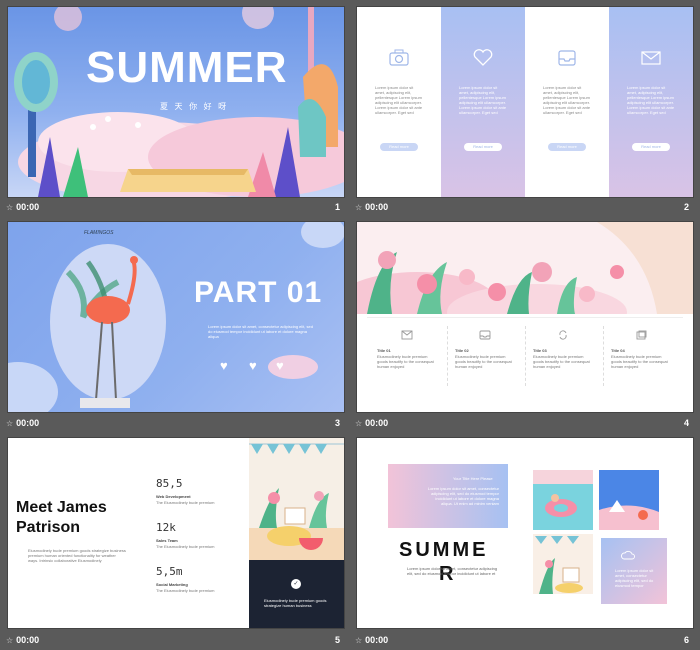  What do you see at coordinates (563, 335) in the screenshot?
I see `refresh-icon` at bounding box center [563, 335].